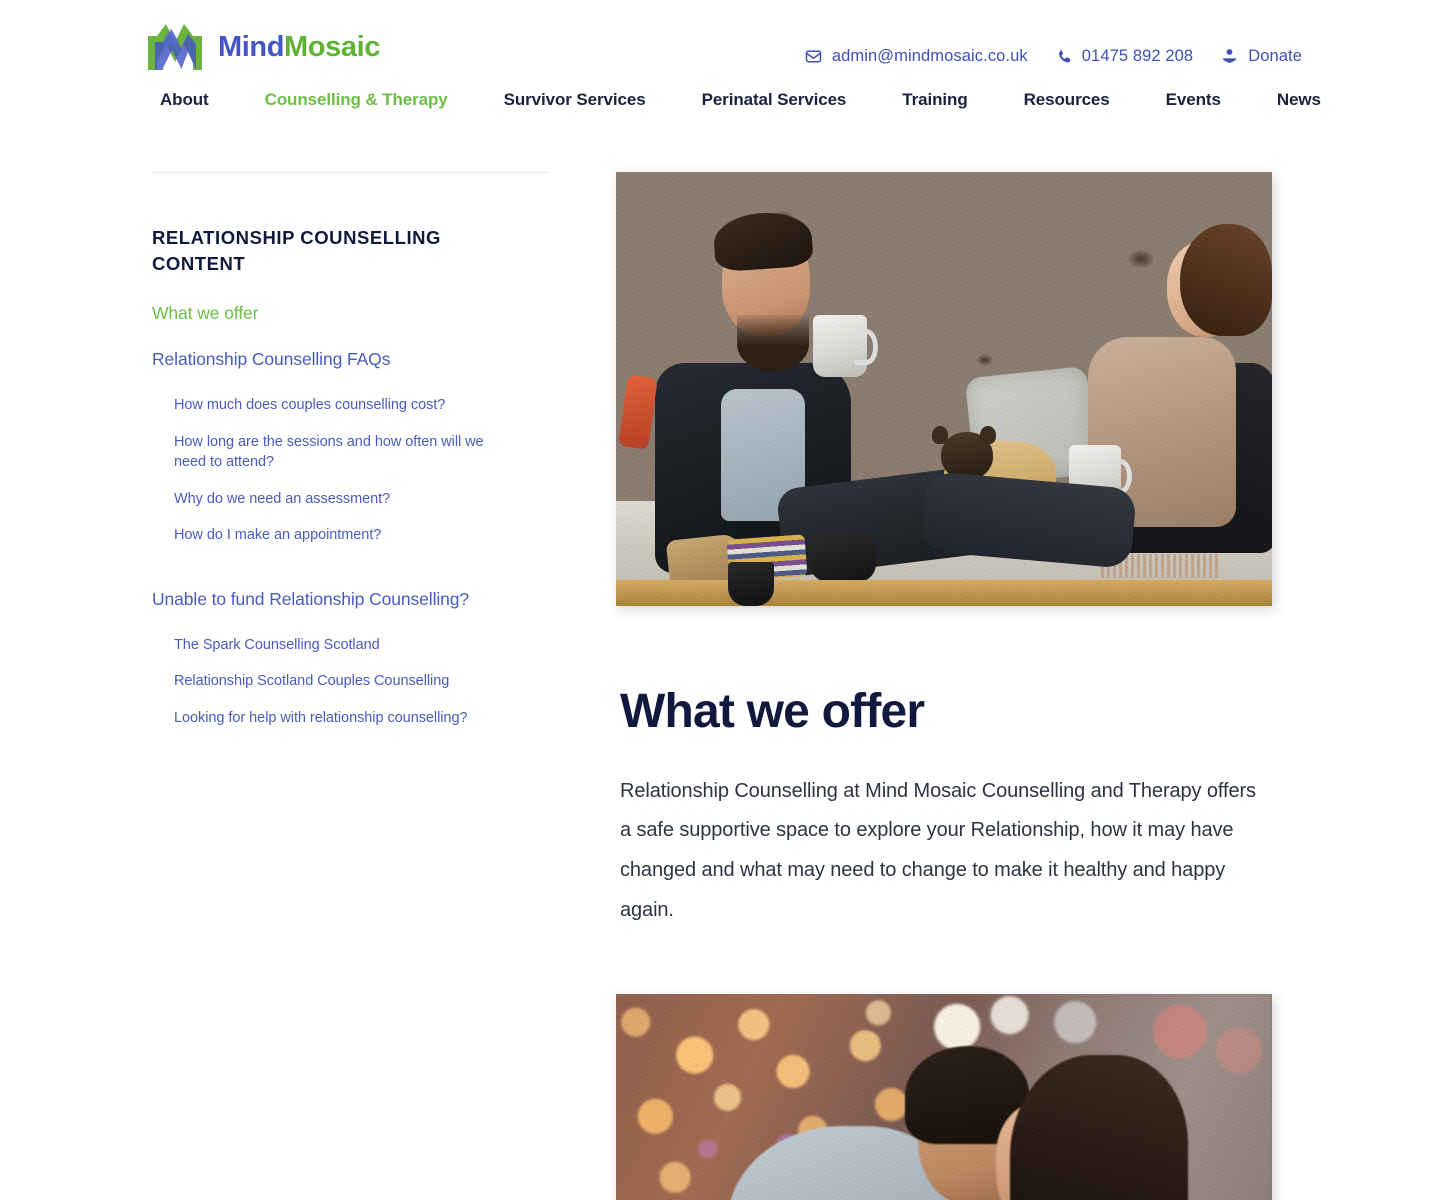  Describe the element at coordinates (297, 250) in the screenshot. I see `sidebar-heading: RELATIONSHIP COUNSELLING CONTENT` at that location.